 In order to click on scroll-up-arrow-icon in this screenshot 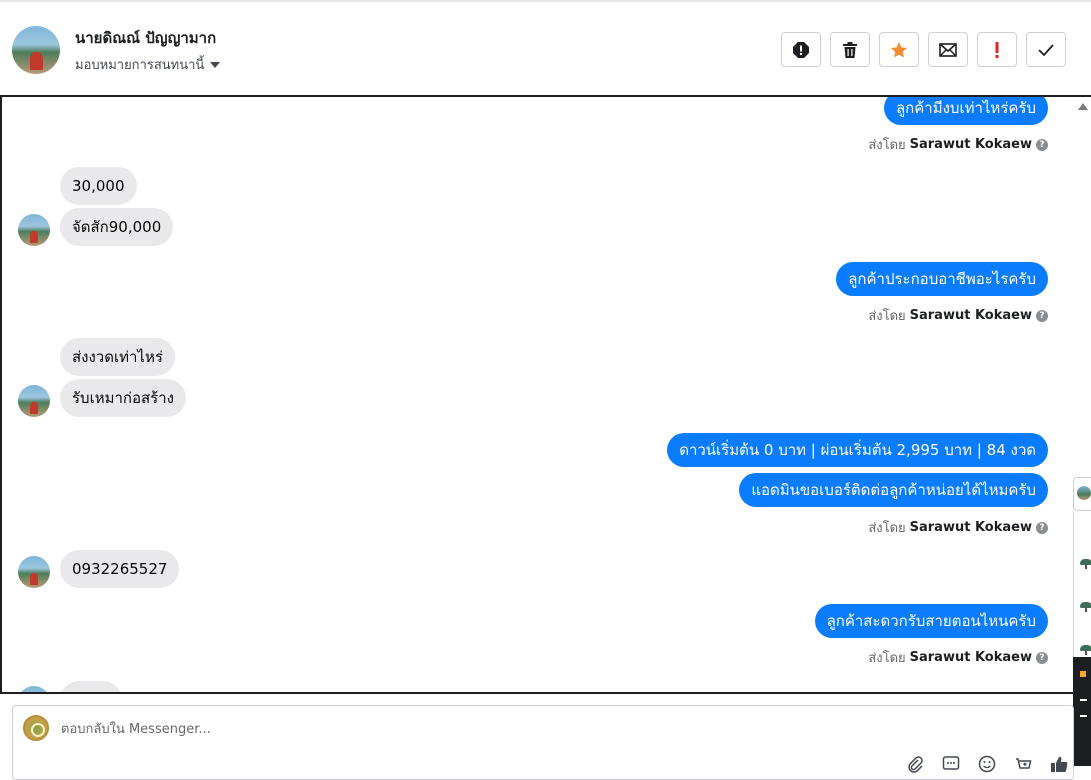, I will do `click(1083, 106)`.